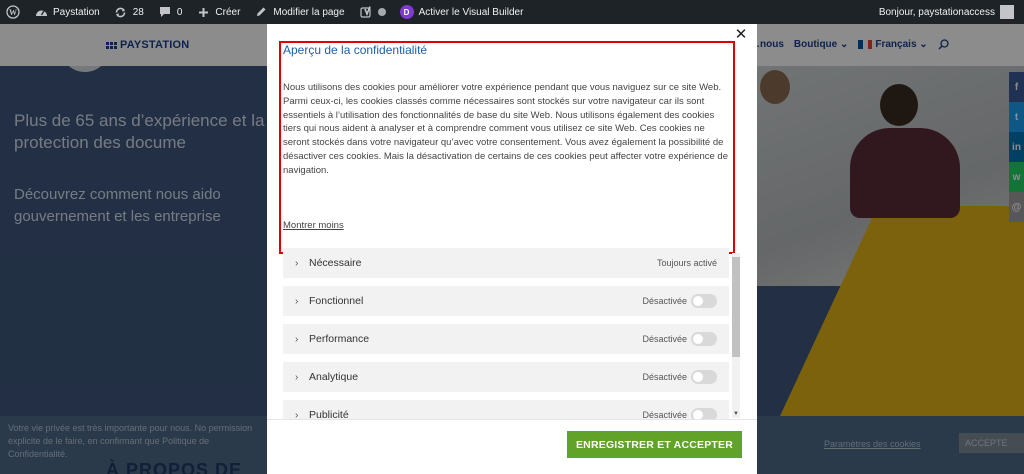 This screenshot has height=474, width=1024. What do you see at coordinates (936, 12) in the screenshot?
I see `greeting: Bonjour, paystationaccess` at bounding box center [936, 12].